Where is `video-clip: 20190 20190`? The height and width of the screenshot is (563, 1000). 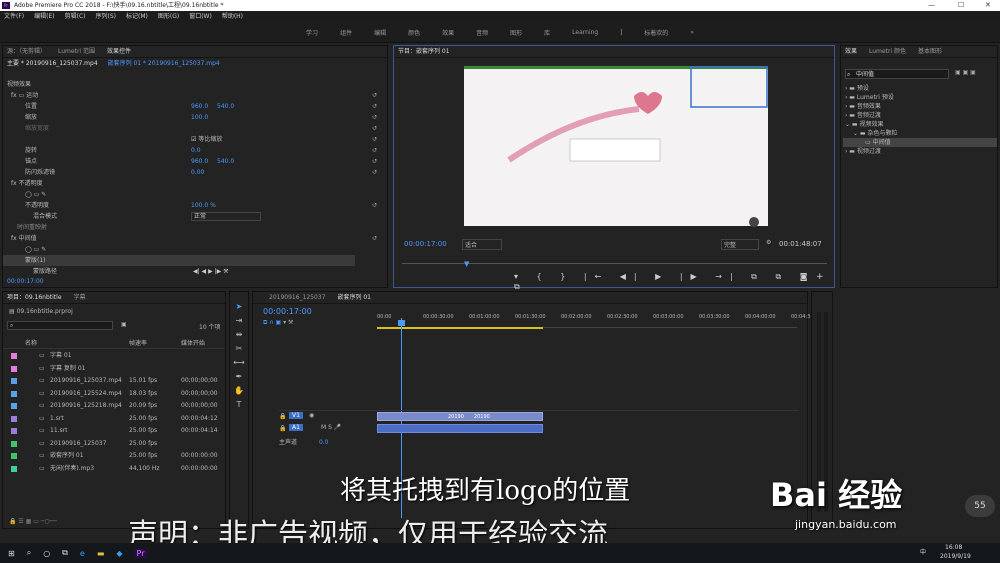 video-clip: 20190 20190 is located at coordinates (460, 416).